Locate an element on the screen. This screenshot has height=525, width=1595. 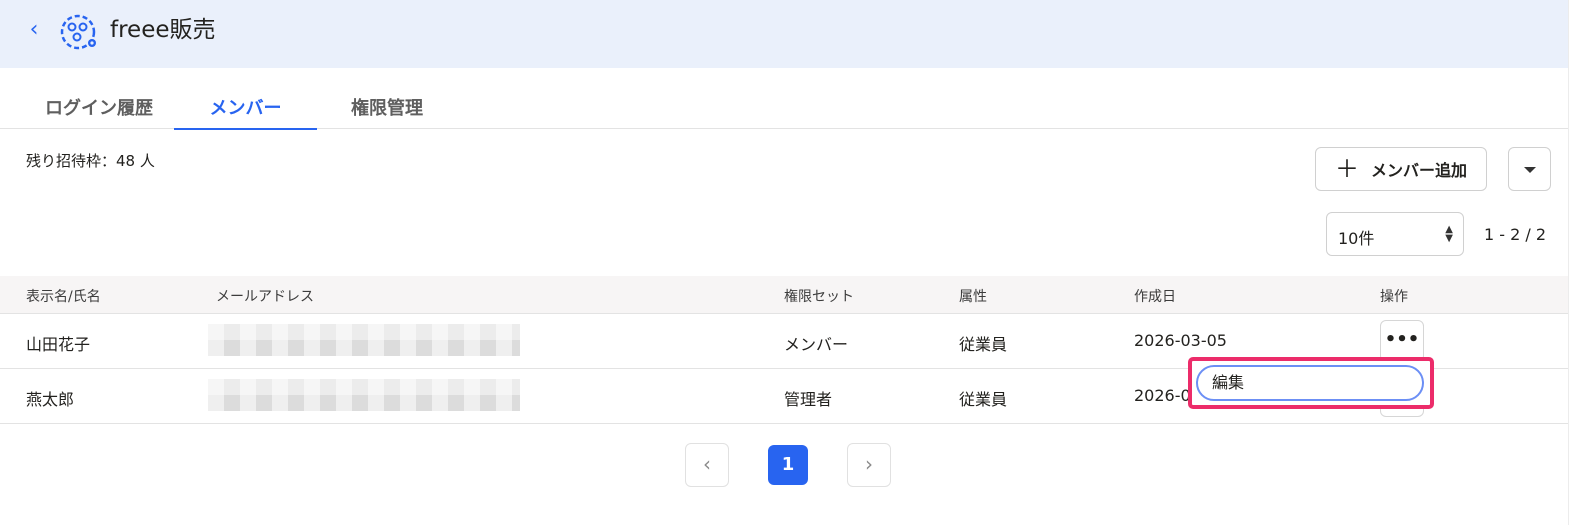
more-actions-dropdown-button is located at coordinates (1529, 169).